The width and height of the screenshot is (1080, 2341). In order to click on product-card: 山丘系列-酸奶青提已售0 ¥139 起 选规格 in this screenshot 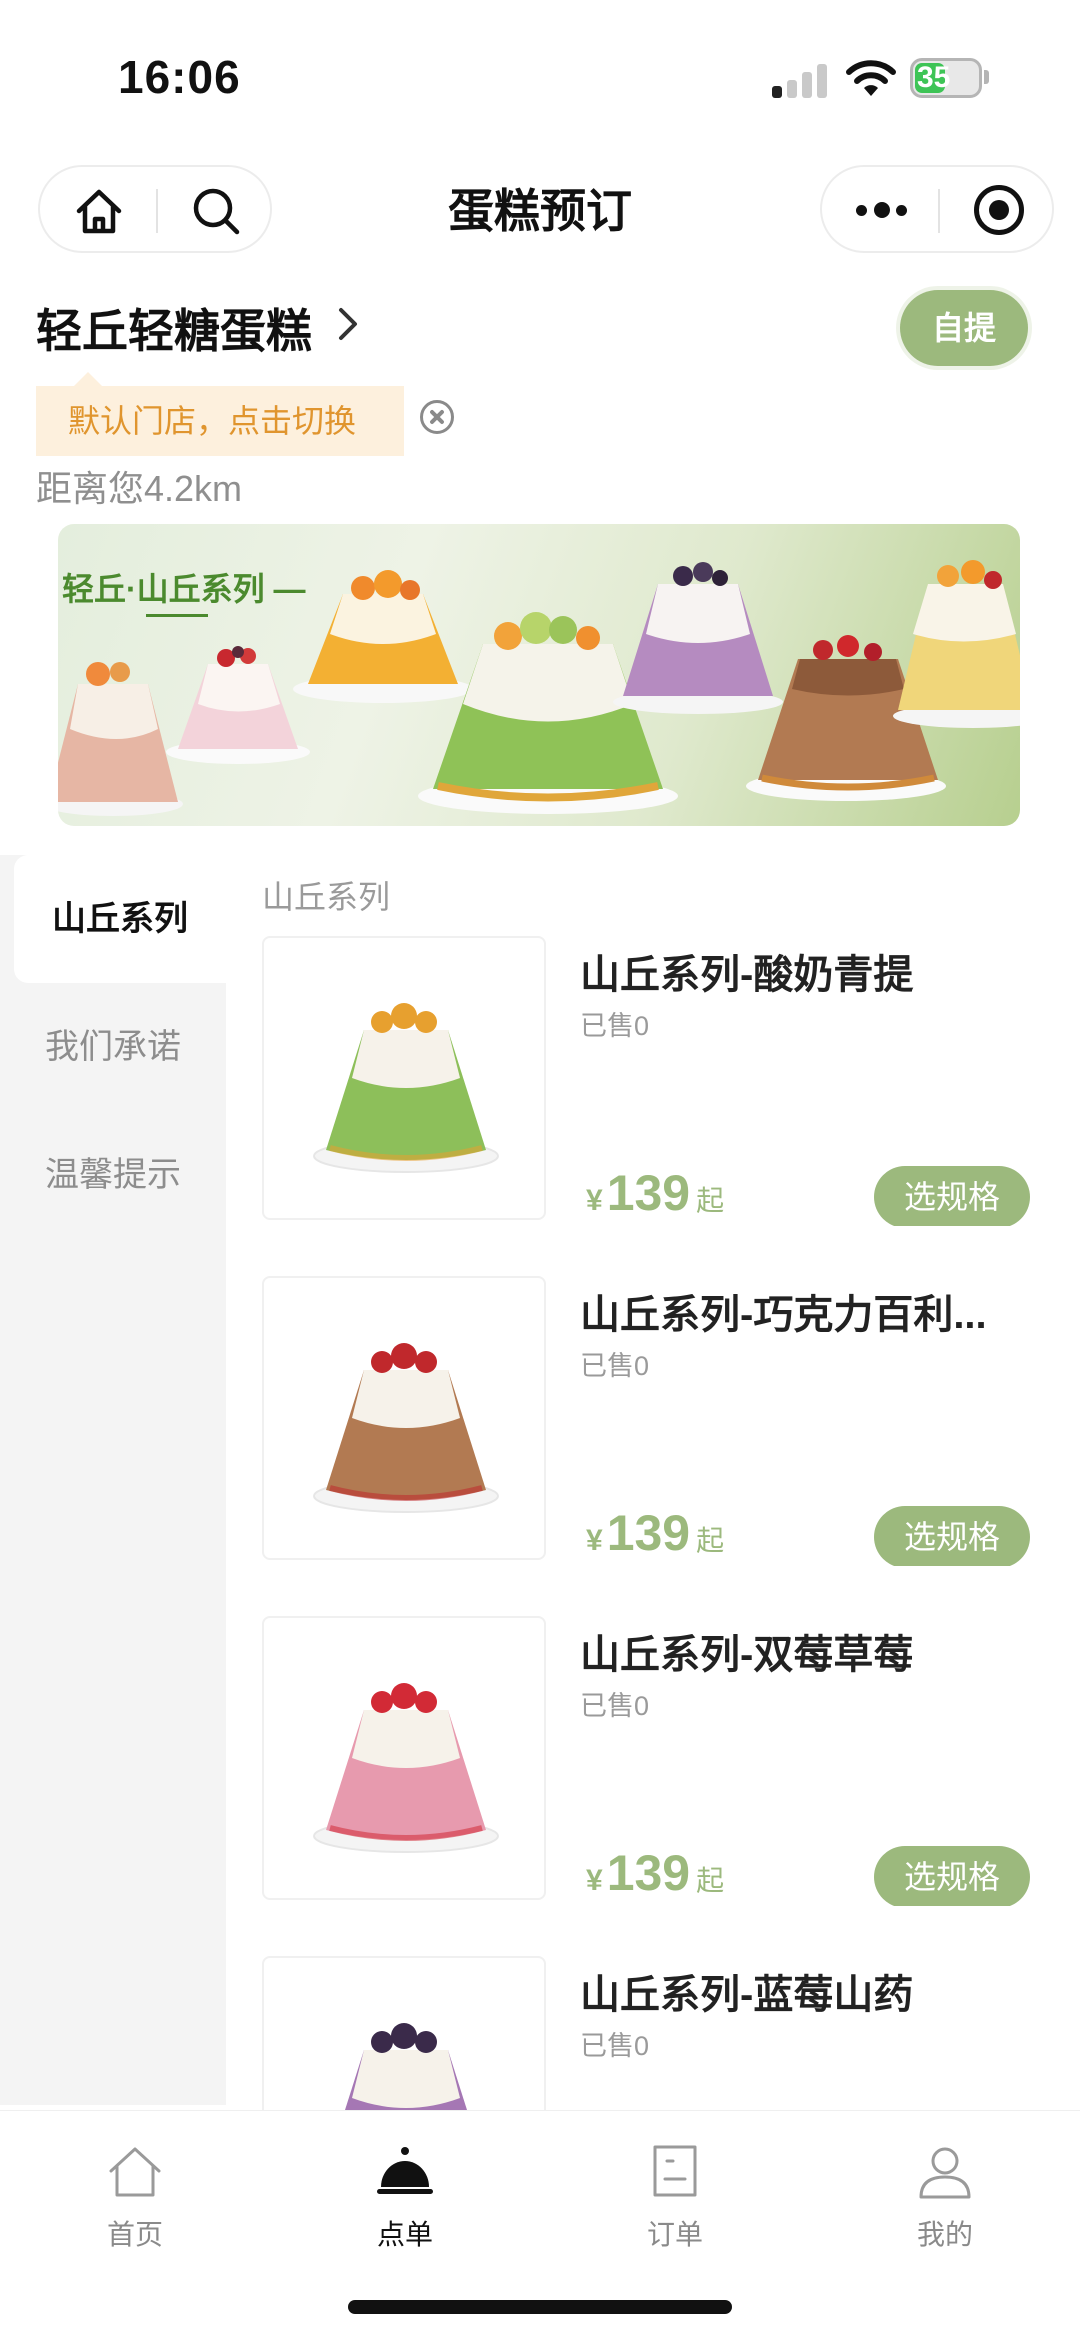, I will do `click(657, 1081)`.